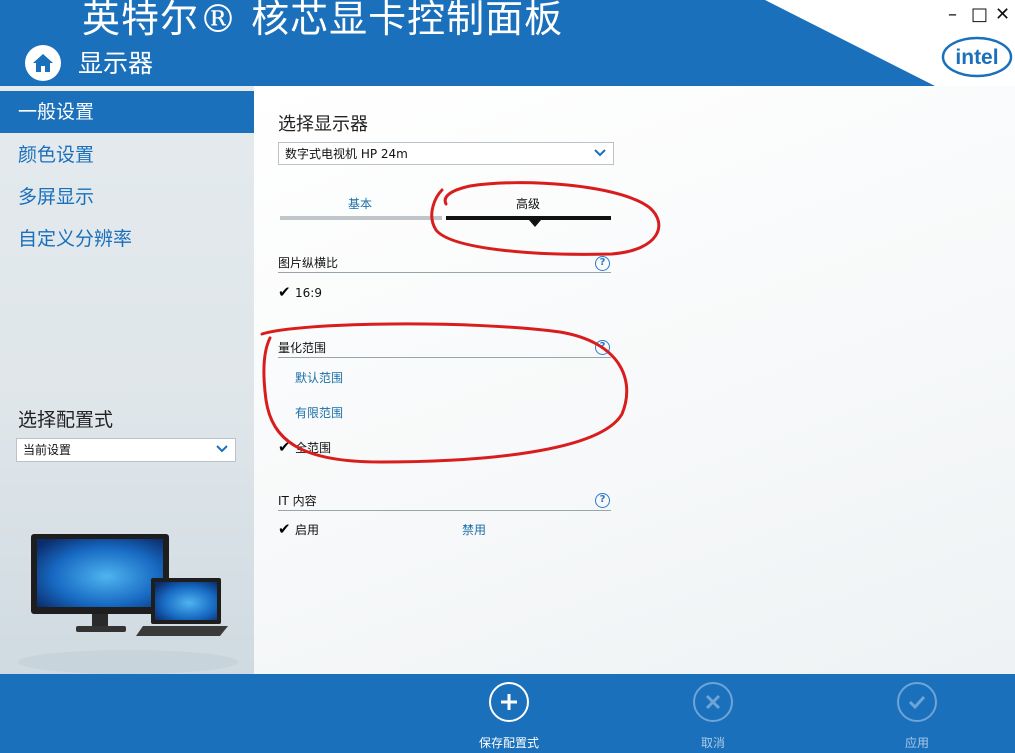 The height and width of the screenshot is (753, 1015). What do you see at coordinates (323, 20) in the screenshot?
I see `app-title: 英特尔® 核芯显卡控制面板` at bounding box center [323, 20].